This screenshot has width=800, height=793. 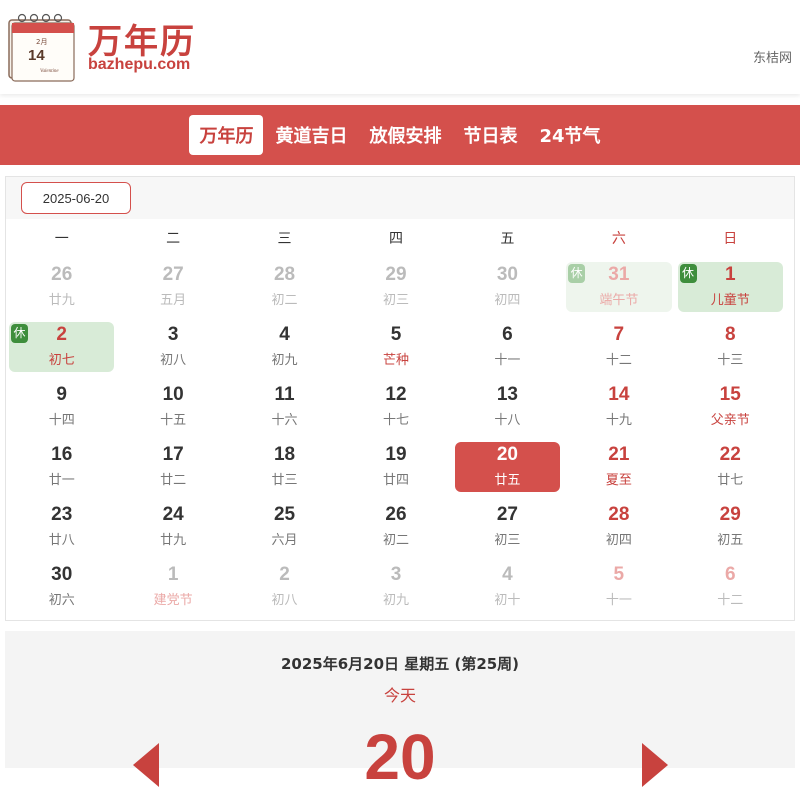 What do you see at coordinates (61, 469) in the screenshot?
I see `calendar-day: 16 廿一` at bounding box center [61, 469].